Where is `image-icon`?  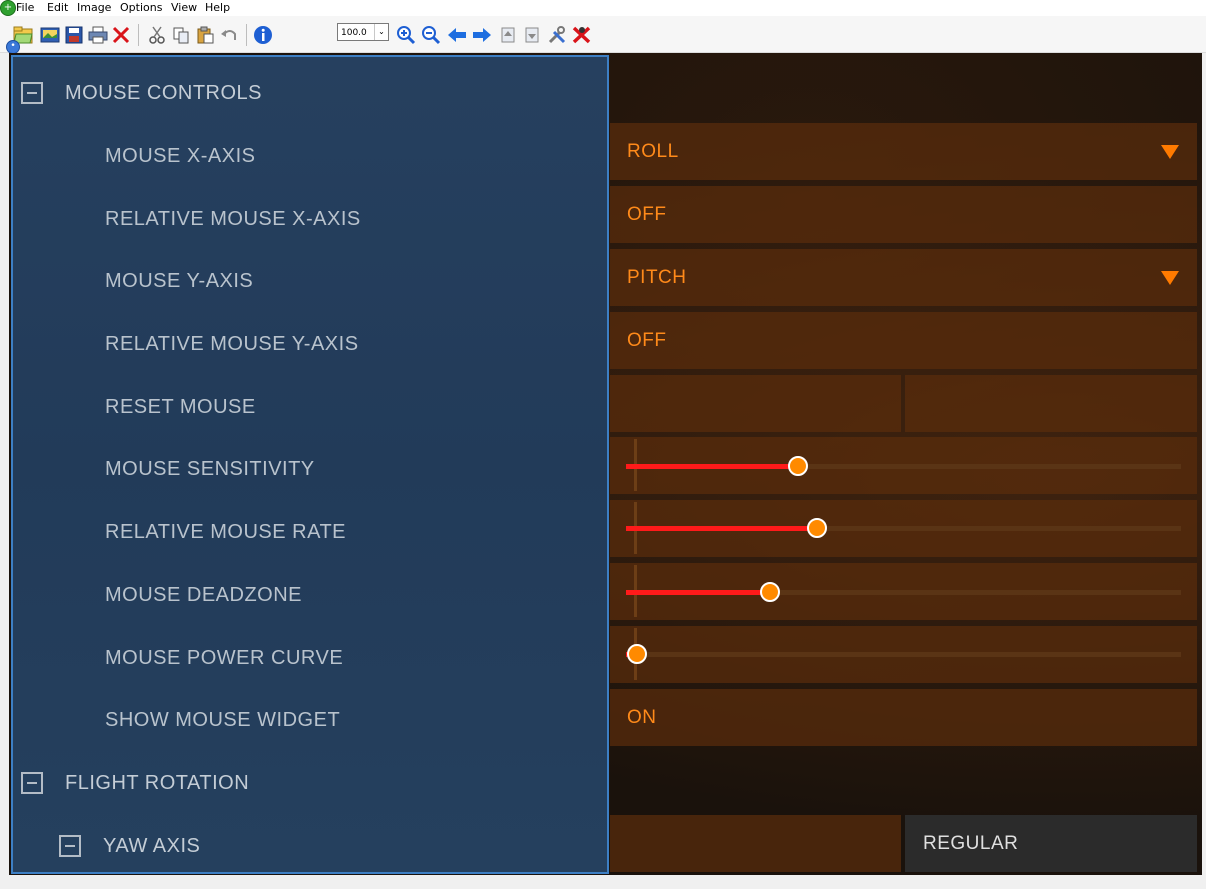 image-icon is located at coordinates (50, 35).